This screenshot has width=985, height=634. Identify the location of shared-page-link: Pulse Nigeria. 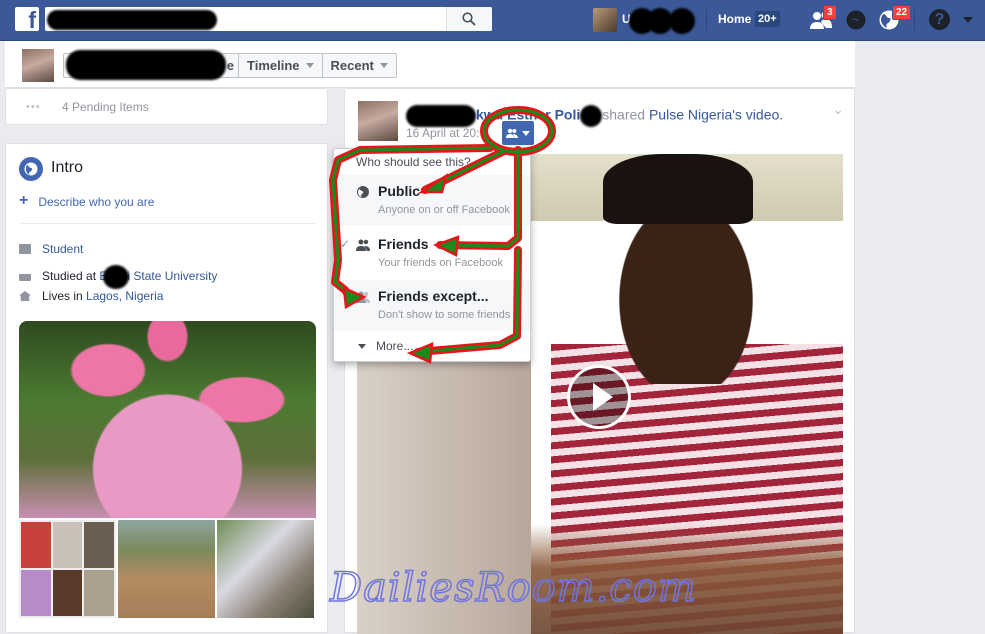
(690, 115).